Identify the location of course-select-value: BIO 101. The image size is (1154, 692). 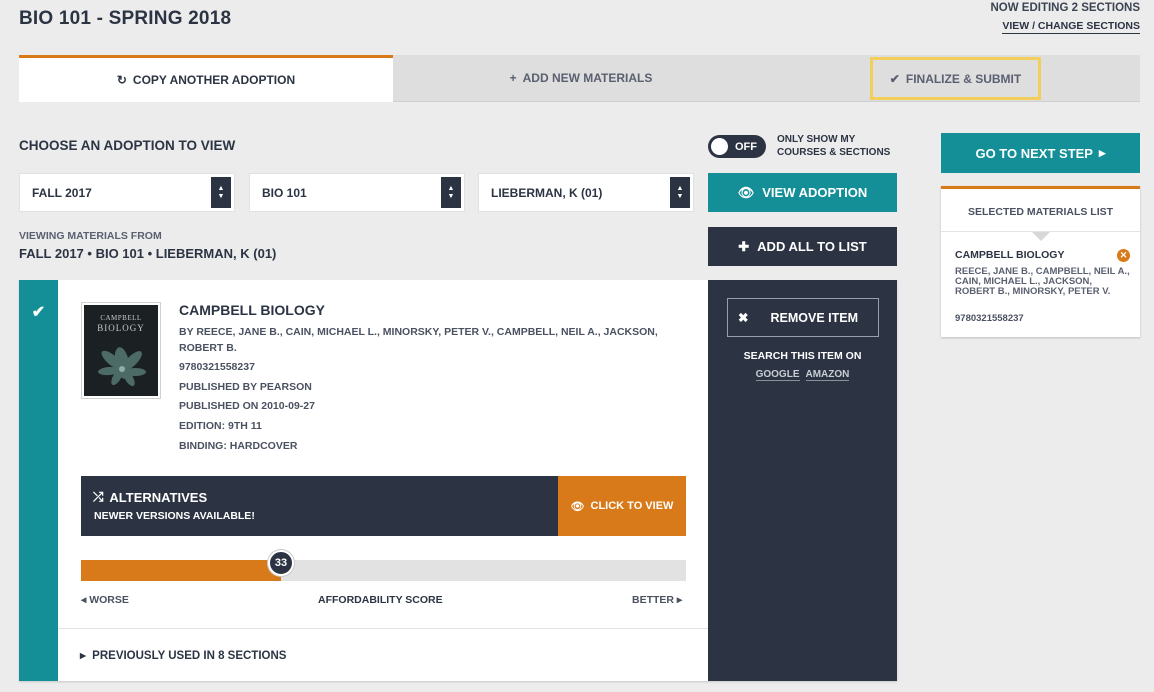
(284, 193).